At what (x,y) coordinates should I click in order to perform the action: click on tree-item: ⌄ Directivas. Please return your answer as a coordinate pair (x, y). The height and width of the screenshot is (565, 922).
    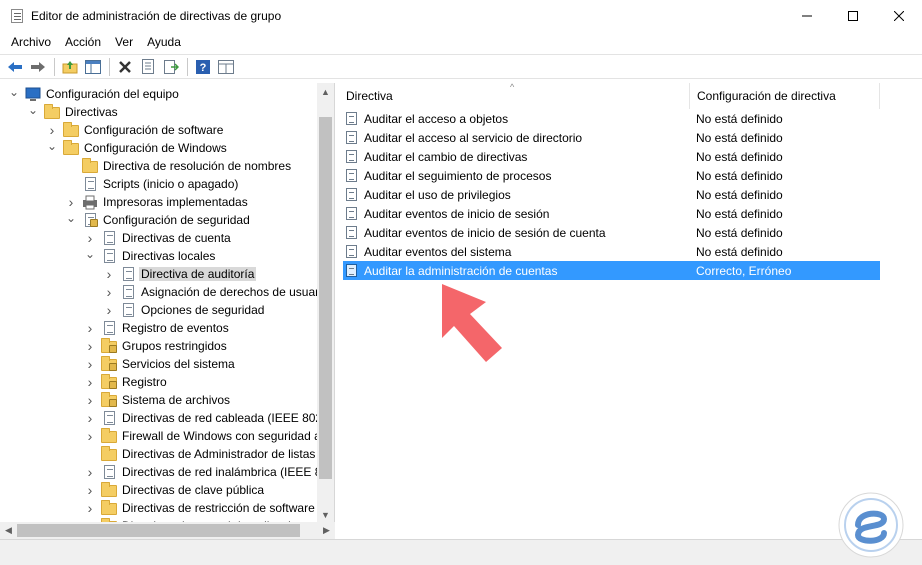
    Looking at the image, I should click on (74, 112).